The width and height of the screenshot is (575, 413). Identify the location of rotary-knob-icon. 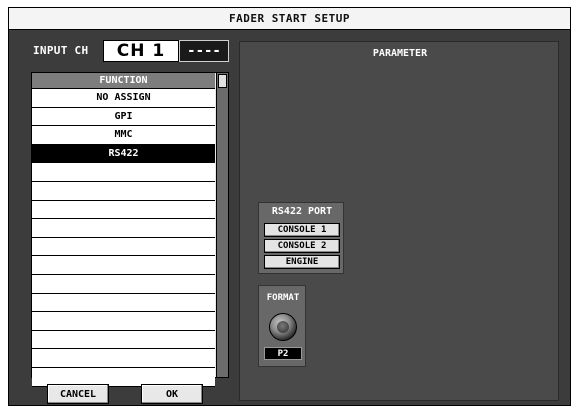
(283, 327).